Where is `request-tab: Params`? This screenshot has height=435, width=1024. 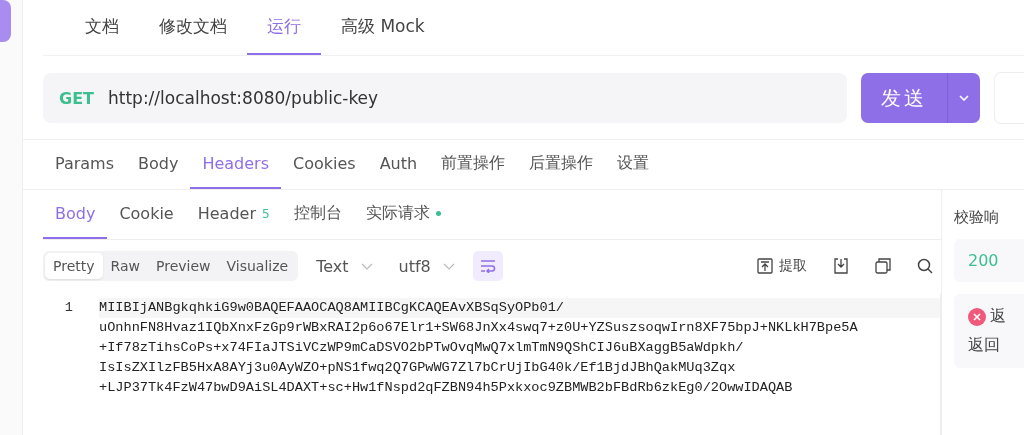
request-tab: Params is located at coordinates (85, 164).